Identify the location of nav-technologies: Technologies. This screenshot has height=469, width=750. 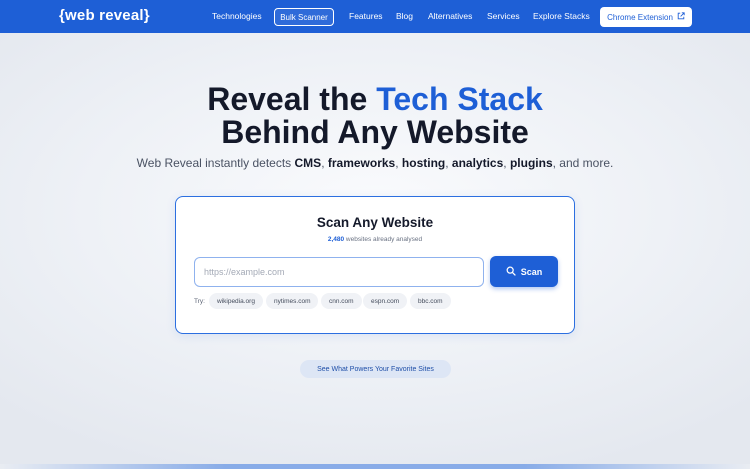
(237, 16).